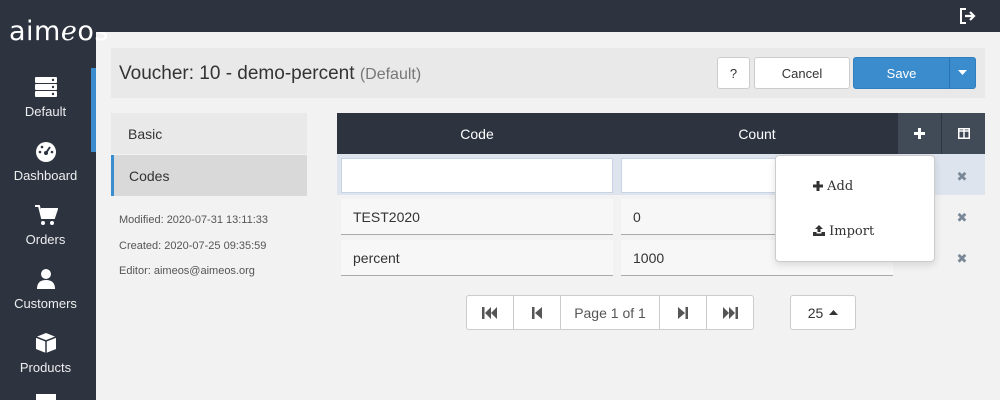  Describe the element at coordinates (45, 367) in the screenshot. I see `sidebar-item-label: Products` at that location.